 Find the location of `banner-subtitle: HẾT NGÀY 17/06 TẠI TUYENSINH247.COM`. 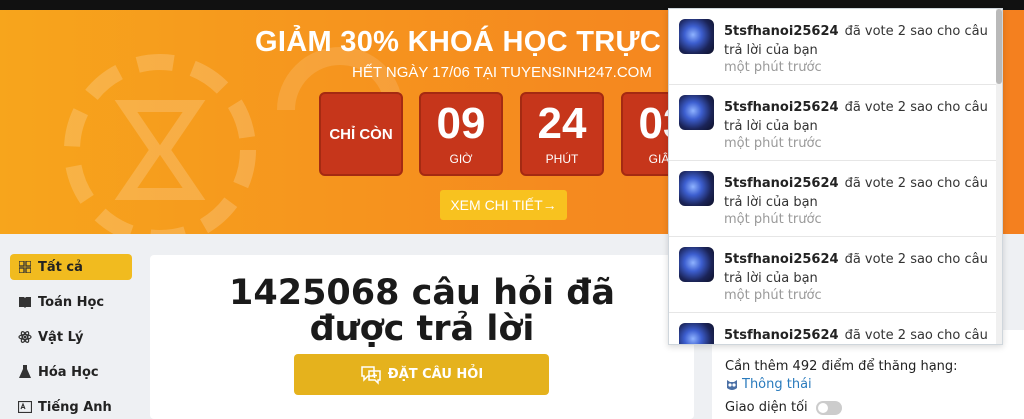

banner-subtitle: HẾT NGÀY 17/06 TẠI TUYENSINH247.COM is located at coordinates (502, 72).